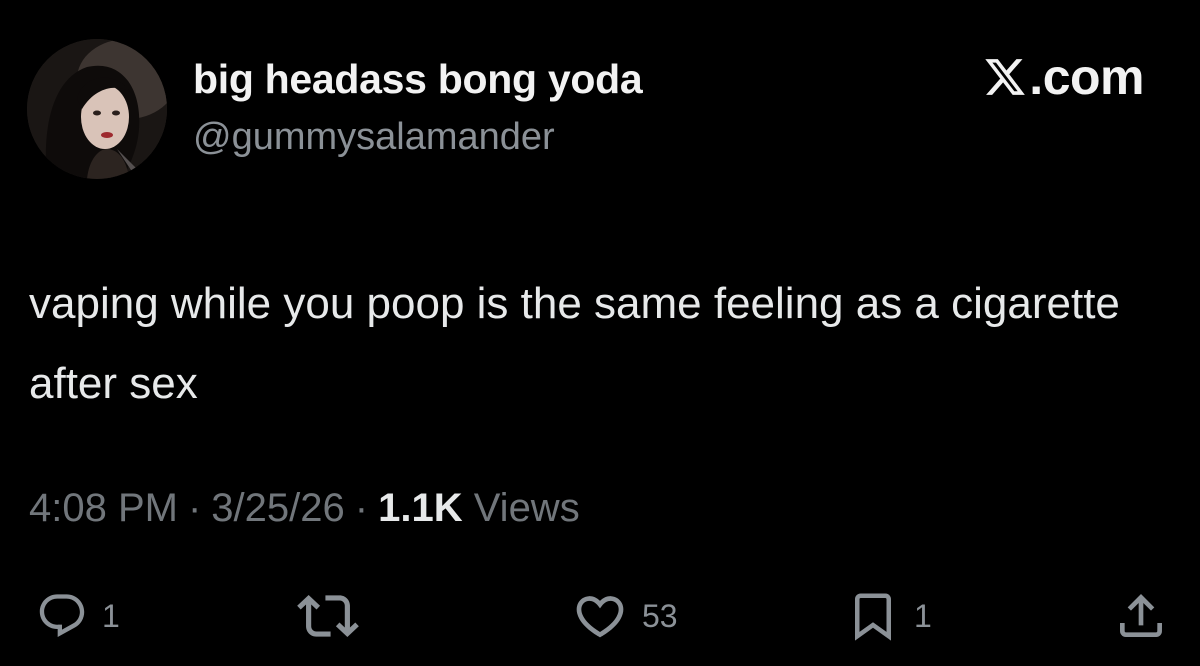 The image size is (1200, 666). I want to click on share-icon, so click(1141, 615).